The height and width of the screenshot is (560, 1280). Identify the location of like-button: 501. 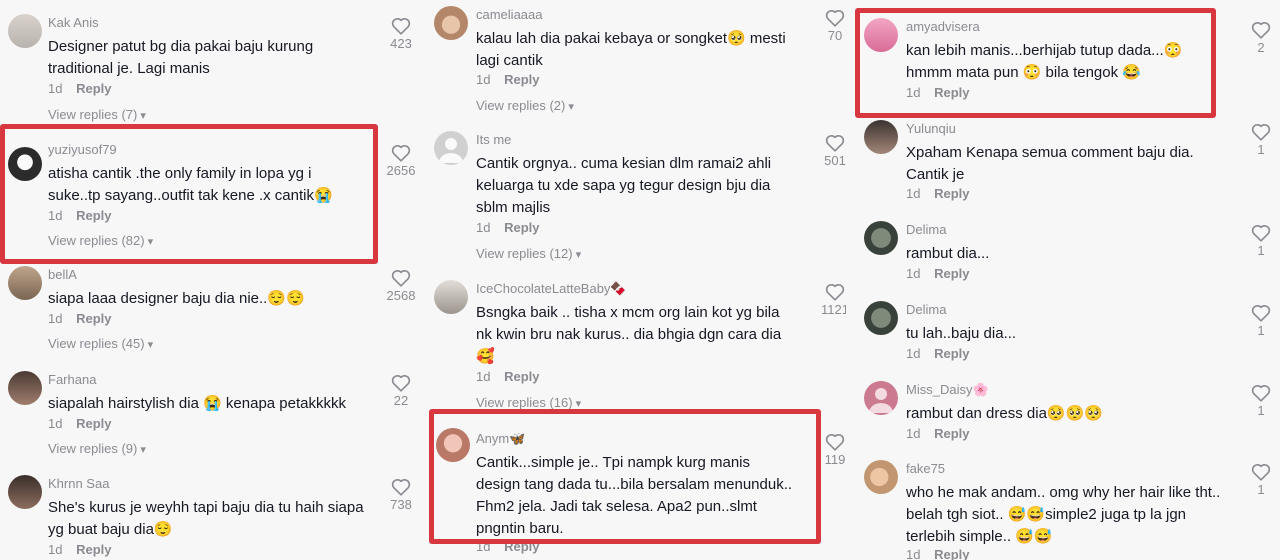
(830, 150).